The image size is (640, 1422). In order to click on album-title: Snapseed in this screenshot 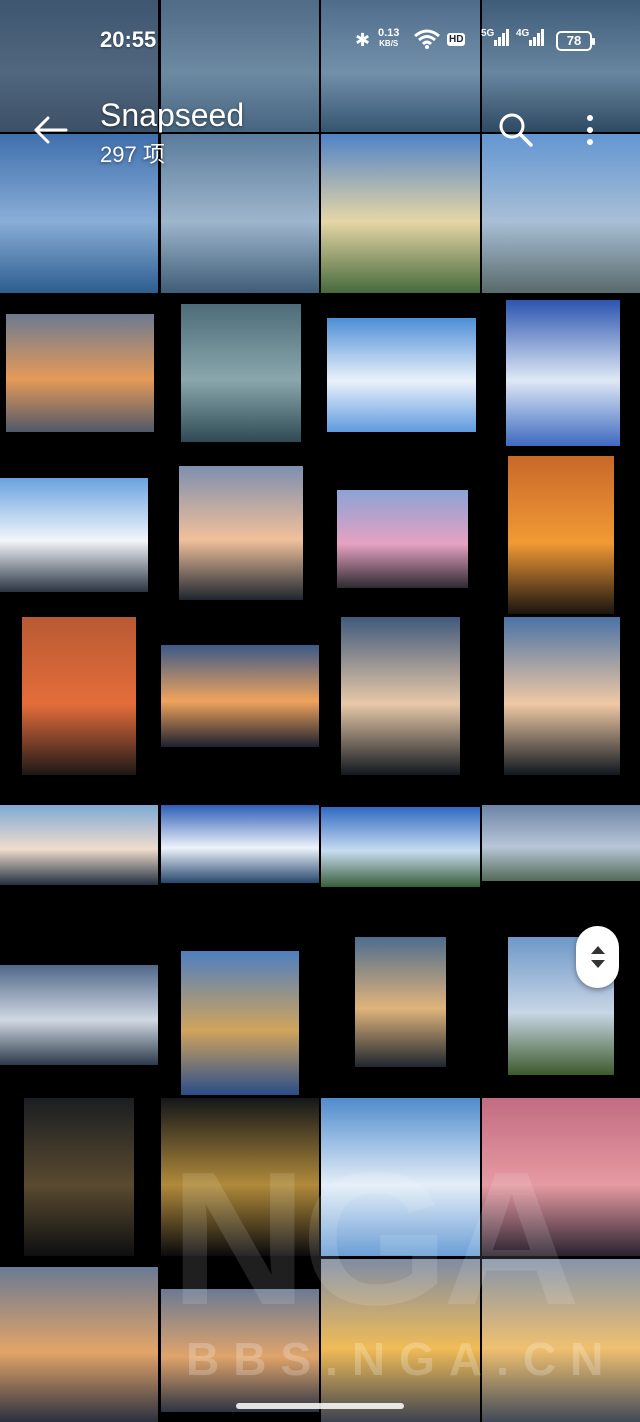, I will do `click(172, 115)`.